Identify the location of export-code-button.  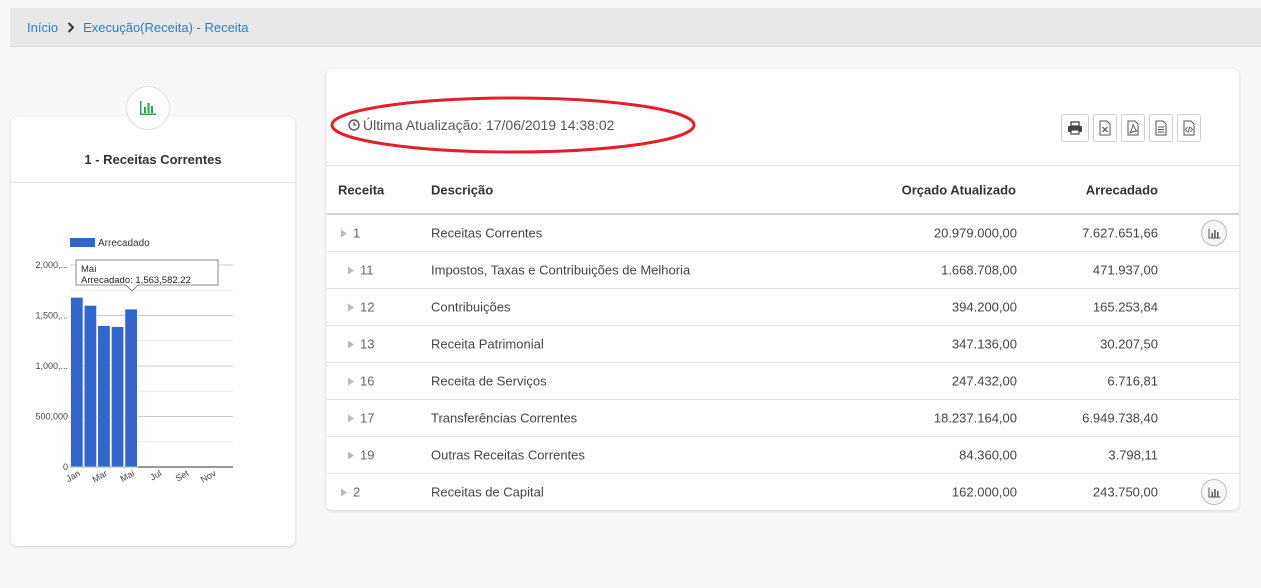
(1189, 128).